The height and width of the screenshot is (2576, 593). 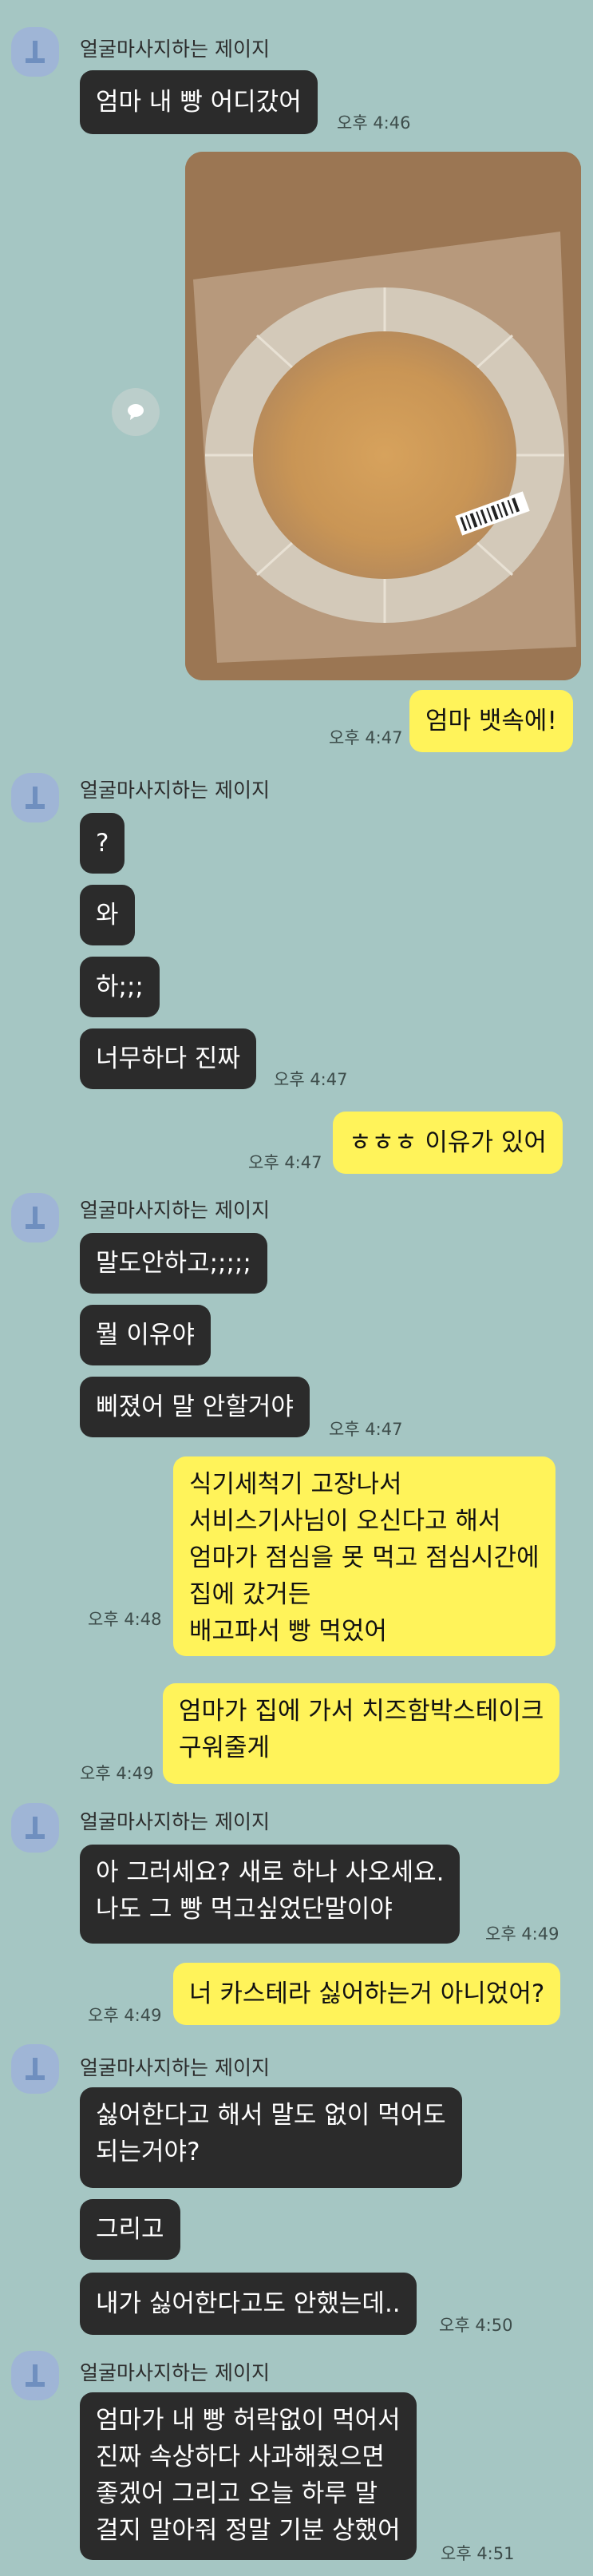 I want to click on message-bubble: 하;;;, so click(x=120, y=987).